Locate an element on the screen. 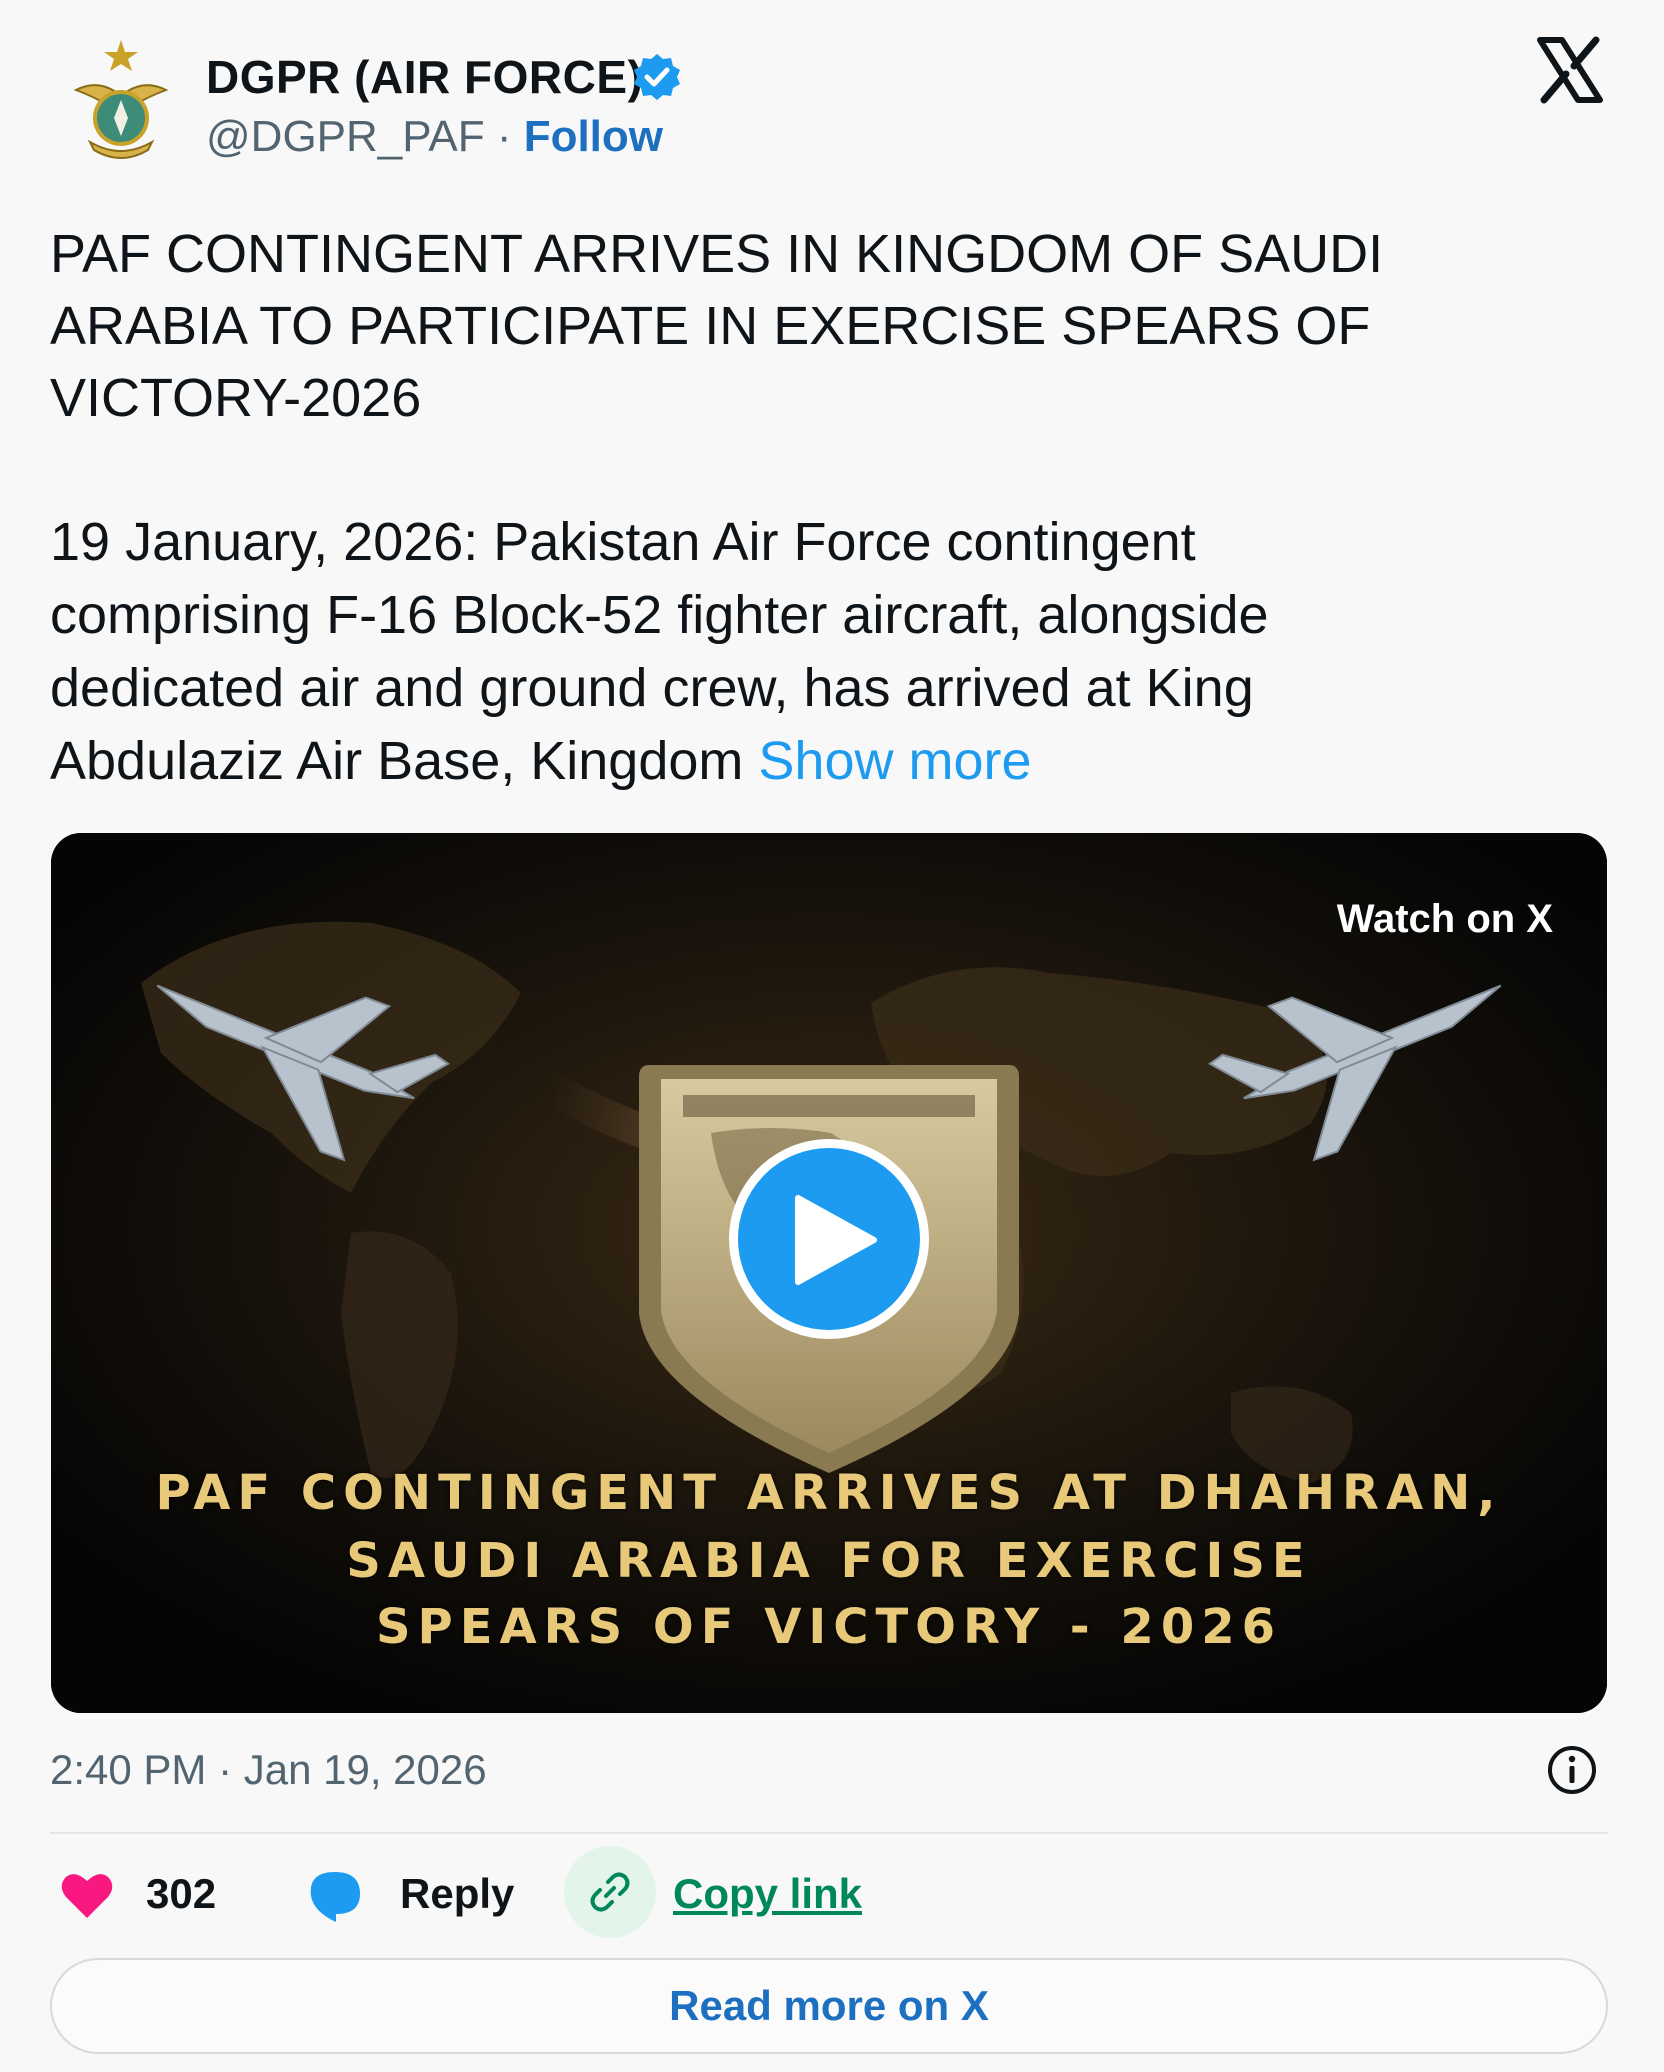 The width and height of the screenshot is (1664, 2072). watch-on-x-label: Watch on X is located at coordinates (1445, 919).